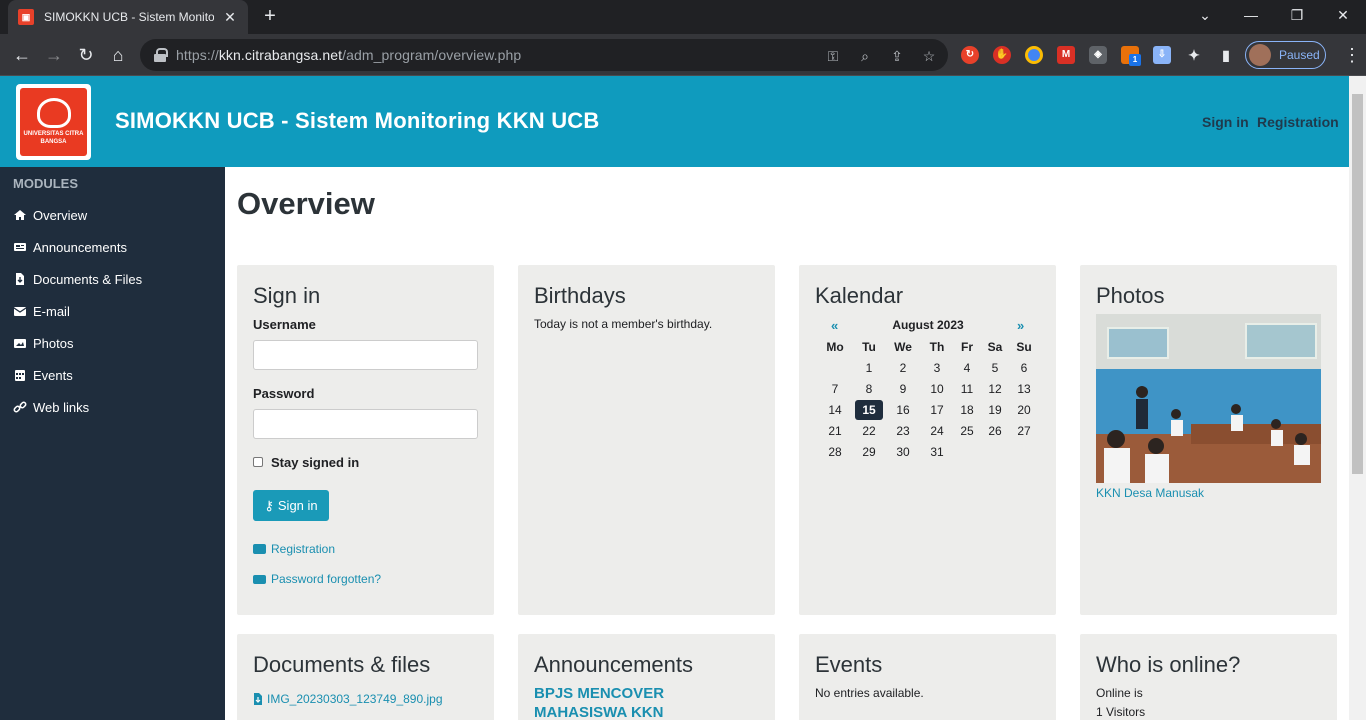  What do you see at coordinates (835, 431) in the screenshot?
I see `calendar-day: 21` at bounding box center [835, 431].